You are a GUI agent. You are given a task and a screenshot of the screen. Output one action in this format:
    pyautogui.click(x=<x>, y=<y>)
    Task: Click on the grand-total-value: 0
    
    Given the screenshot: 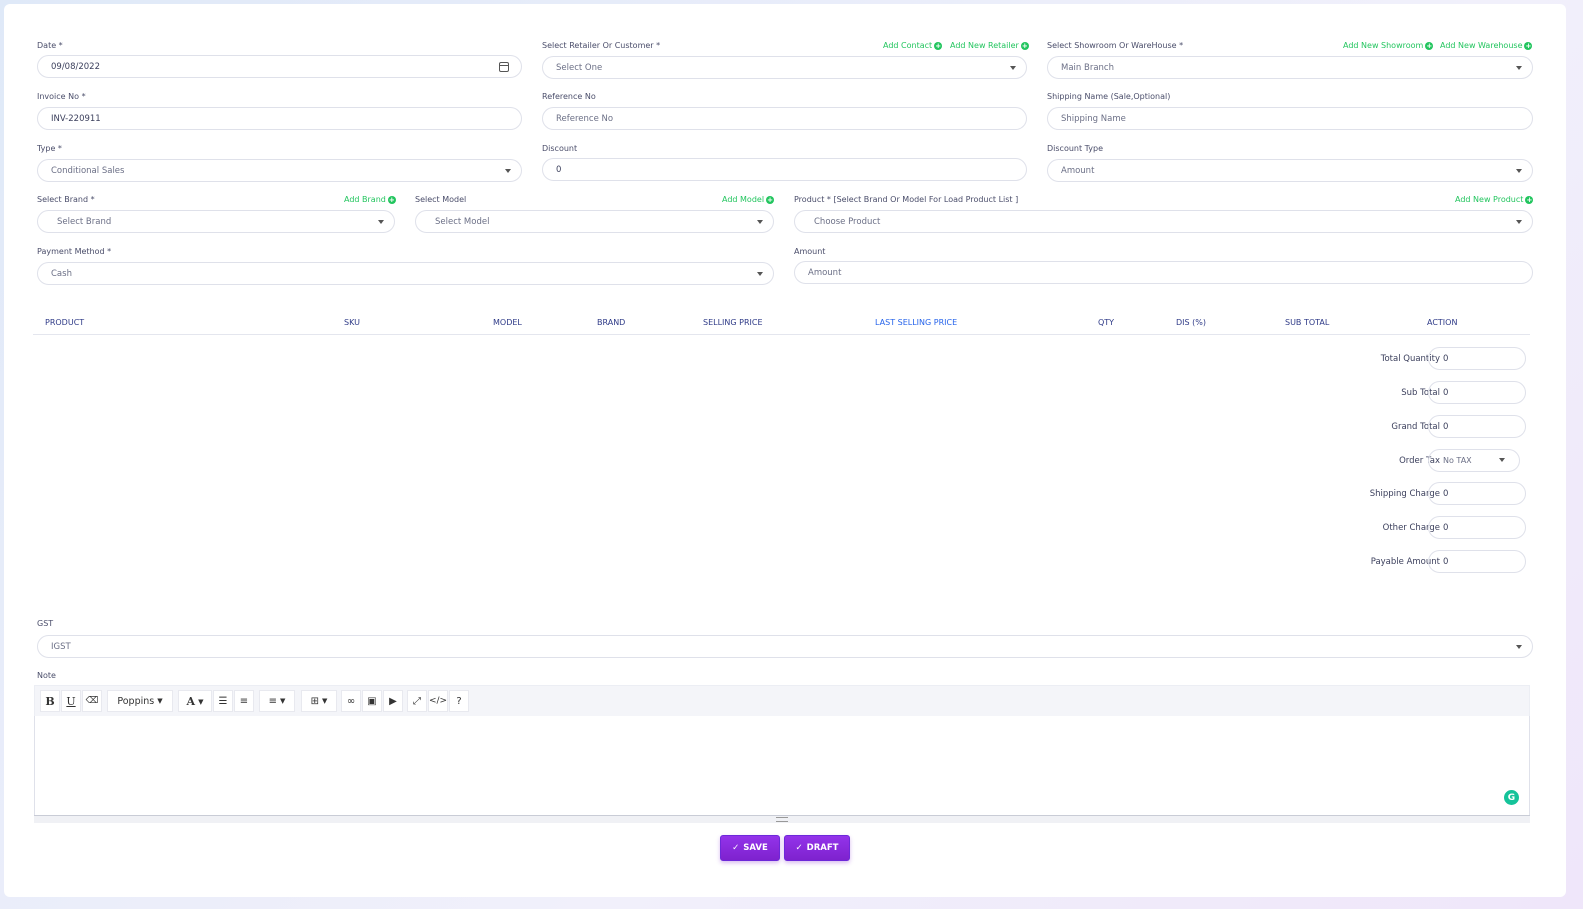 What is the action you would take?
    pyautogui.click(x=1446, y=426)
    